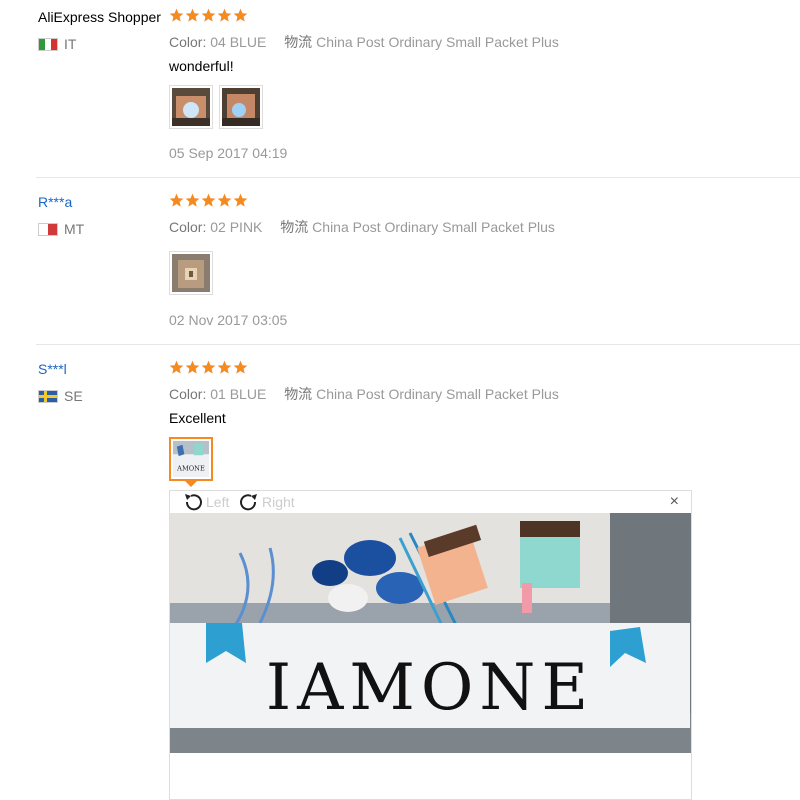 The width and height of the screenshot is (800, 800). Describe the element at coordinates (55, 202) in the screenshot. I see `reviewer-name: R***a` at that location.